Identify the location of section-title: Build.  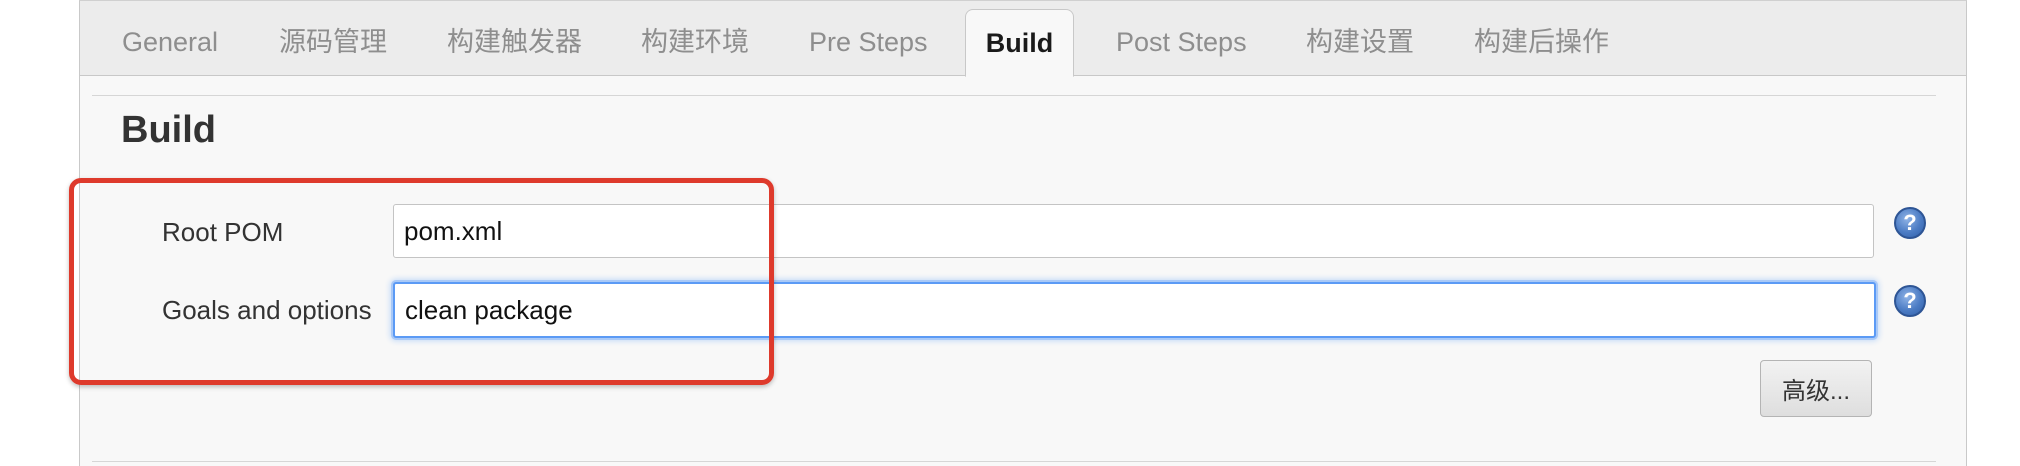
(168, 130).